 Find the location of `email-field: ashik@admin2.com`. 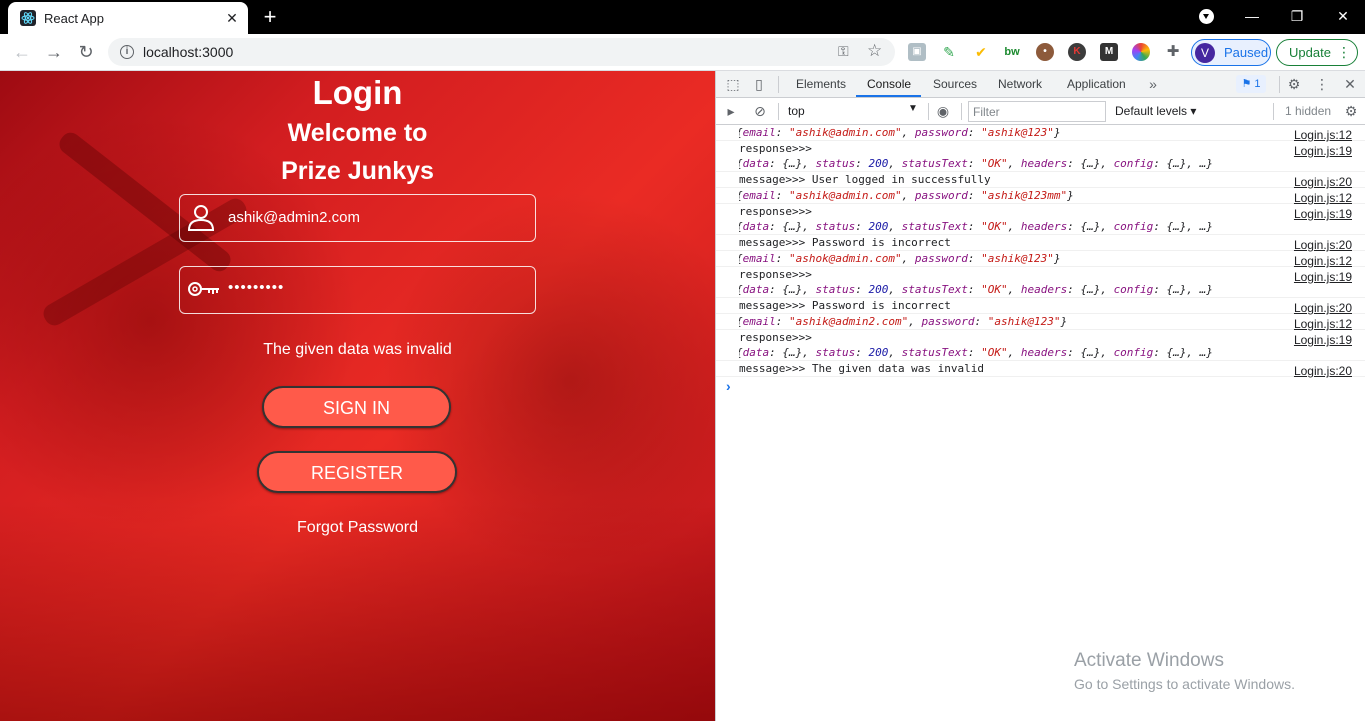

email-field: ashik@admin2.com is located at coordinates (357, 218).